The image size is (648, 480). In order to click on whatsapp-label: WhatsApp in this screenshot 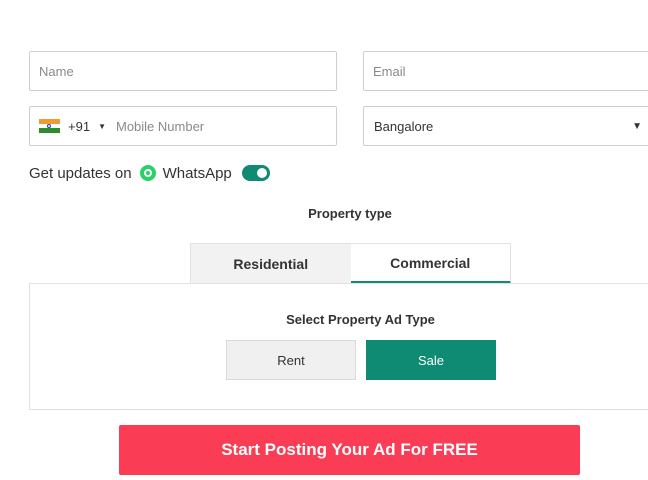, I will do `click(197, 173)`.